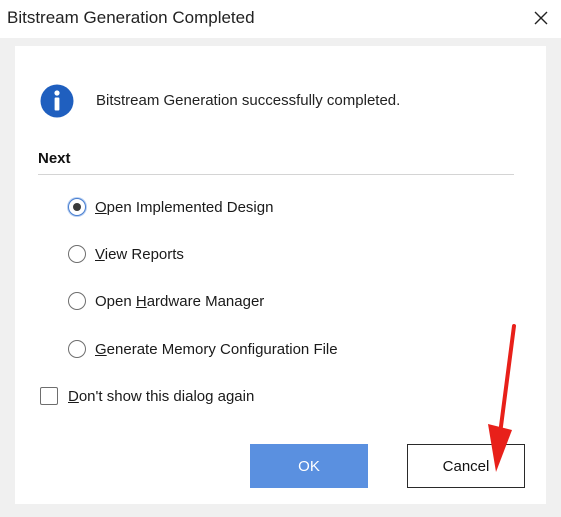  I want to click on ok-button: OK, so click(309, 466).